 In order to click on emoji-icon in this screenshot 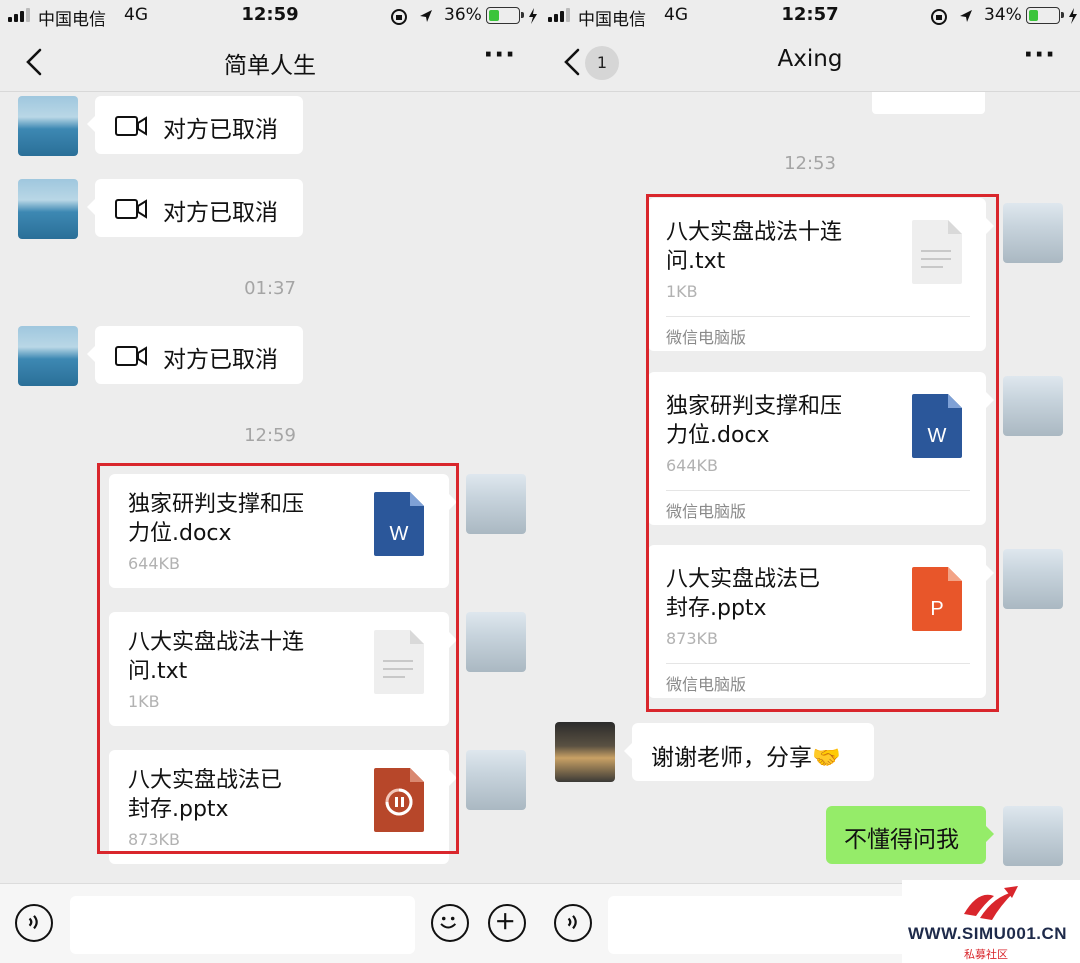, I will do `click(450, 923)`.